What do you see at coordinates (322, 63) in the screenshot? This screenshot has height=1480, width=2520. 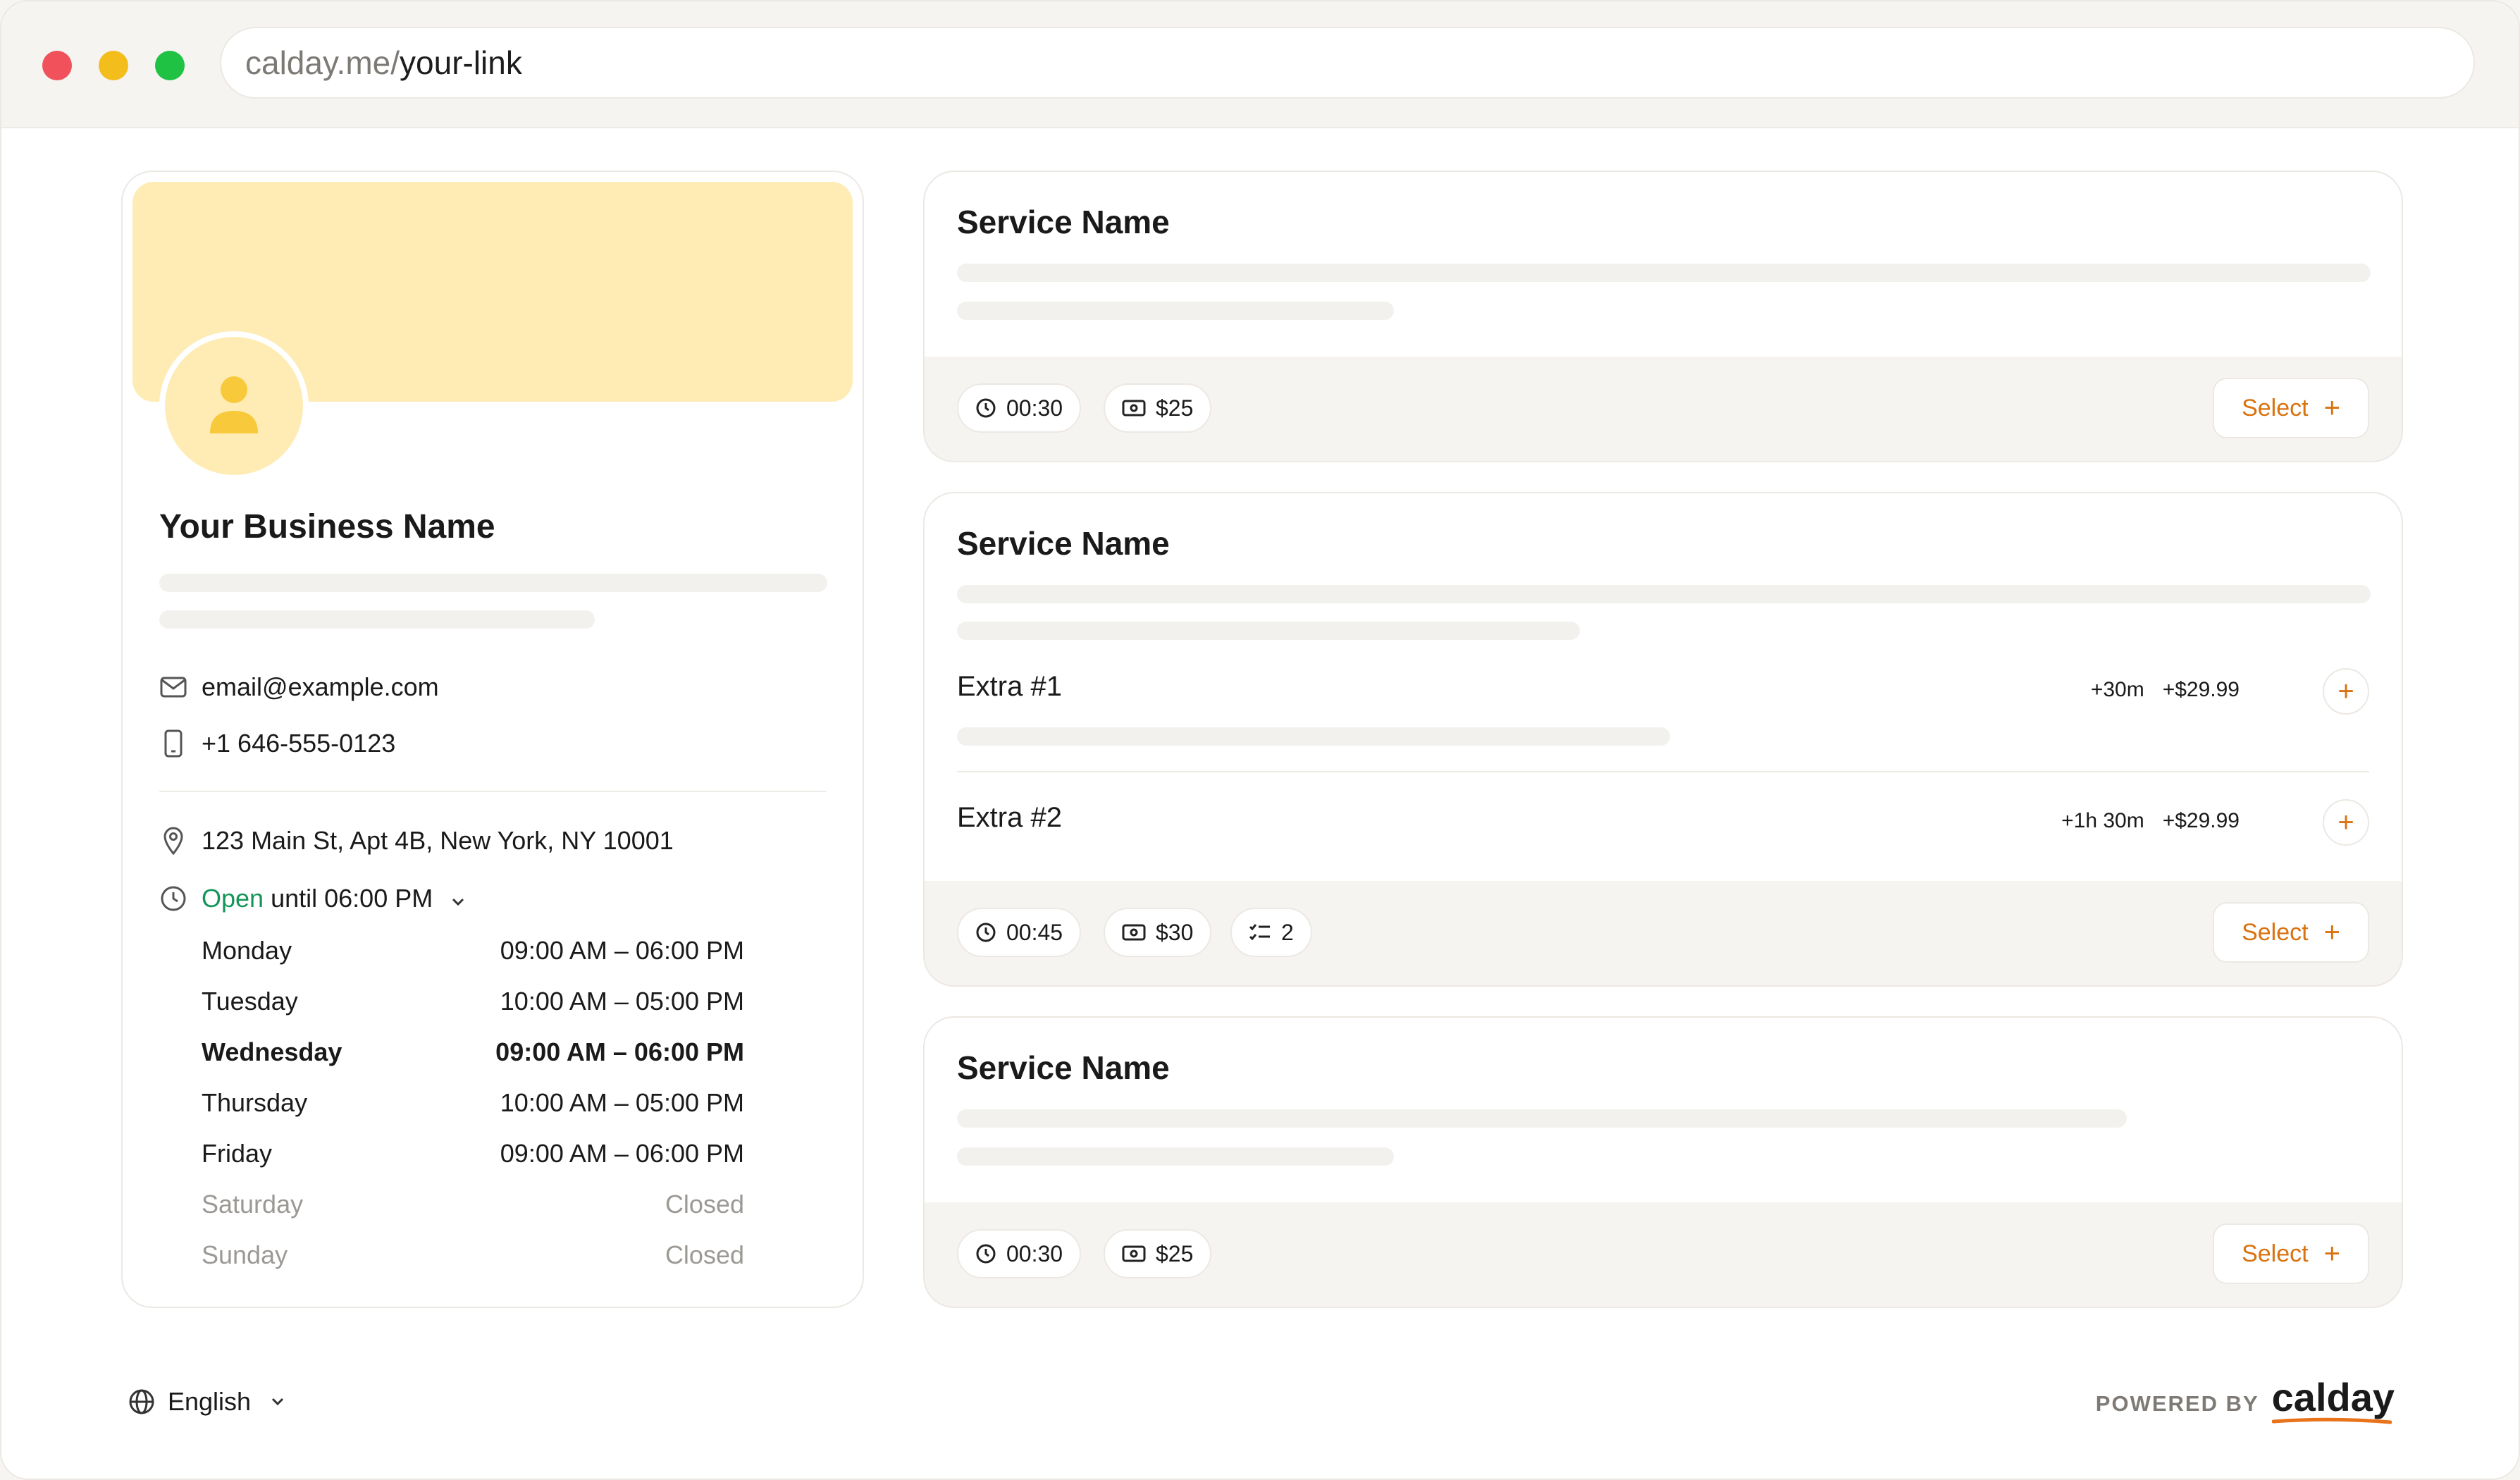 I see `url-host: calday.me/` at bounding box center [322, 63].